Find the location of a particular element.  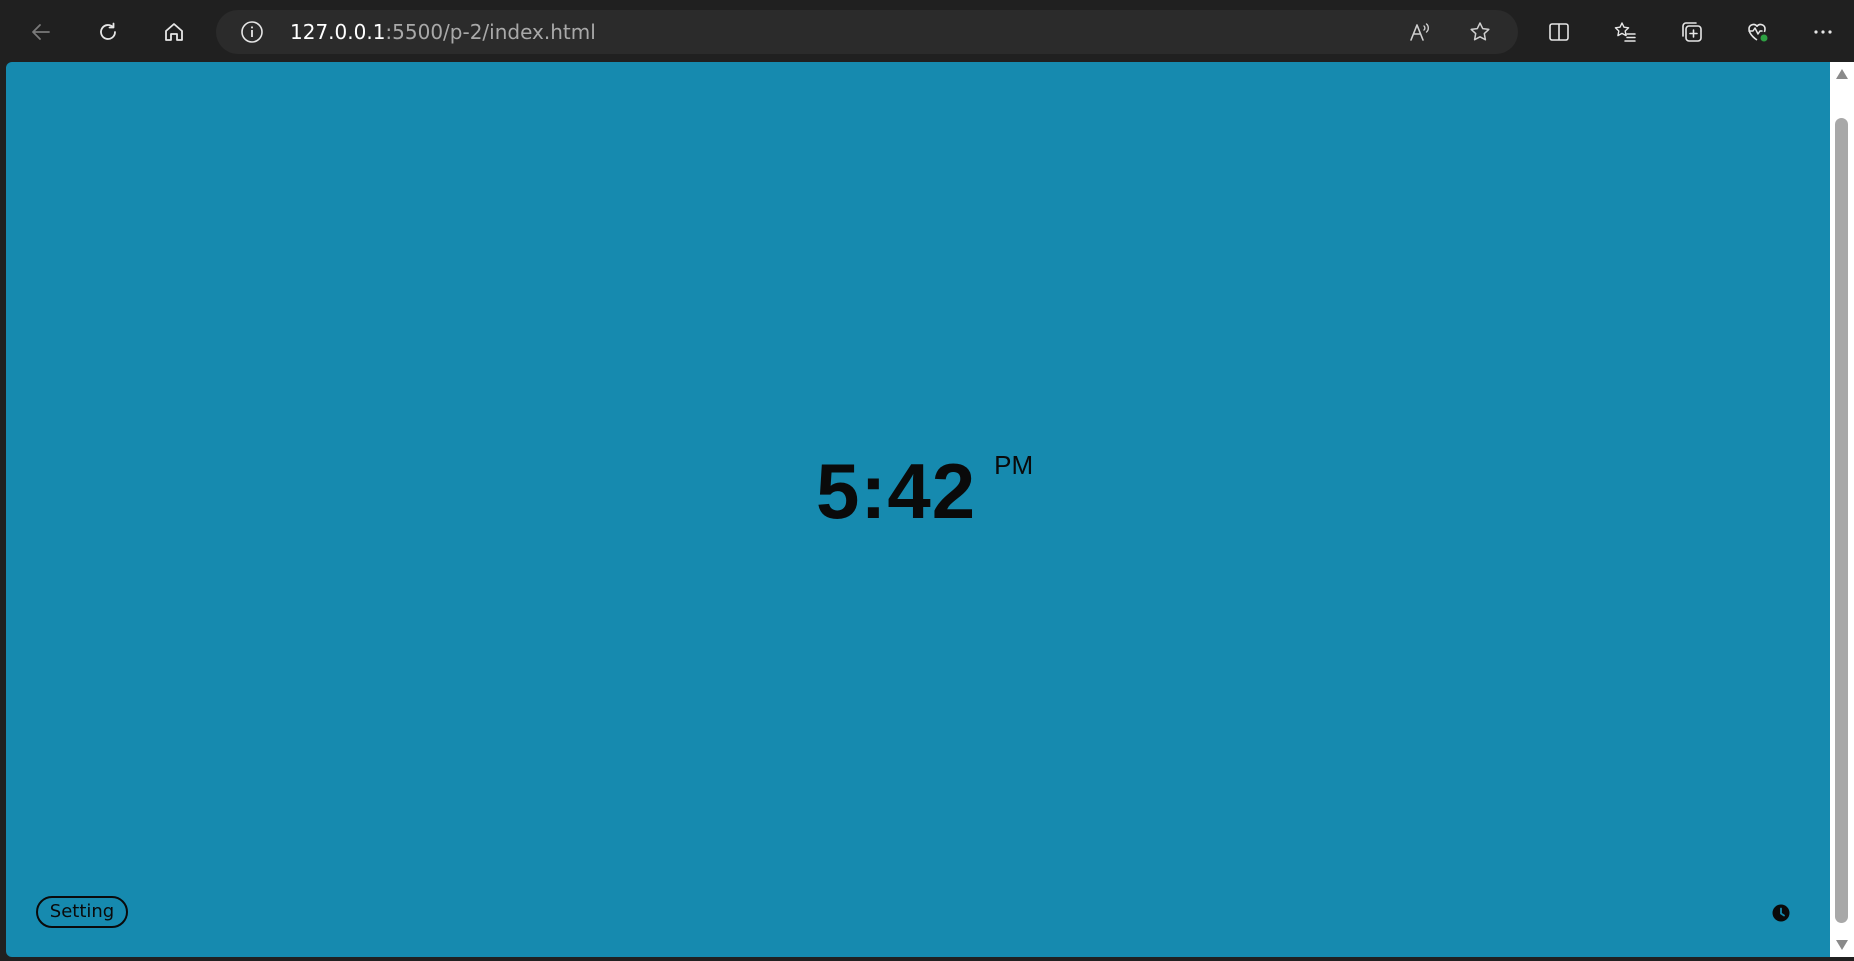

clock-display: 5:42 PM is located at coordinates (925, 491).